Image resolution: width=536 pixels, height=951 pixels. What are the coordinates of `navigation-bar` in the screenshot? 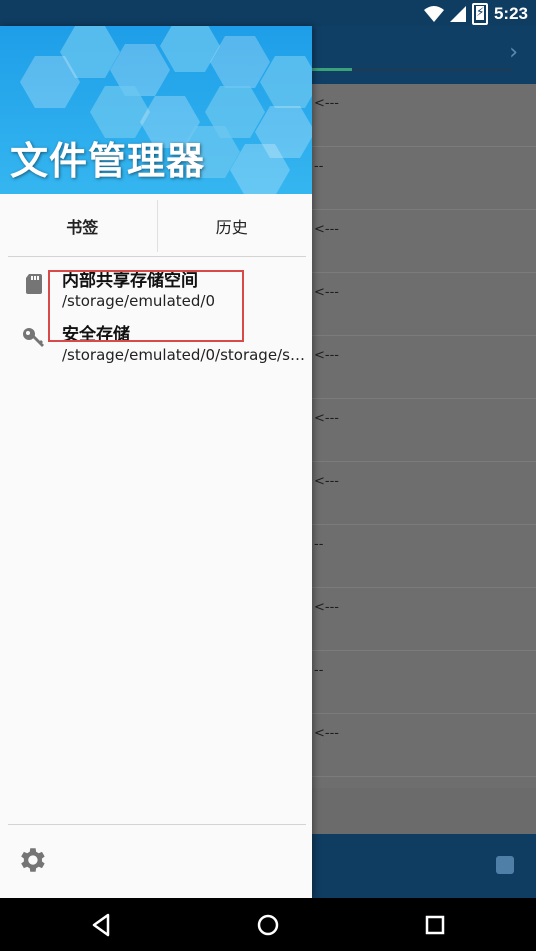 It's located at (268, 924).